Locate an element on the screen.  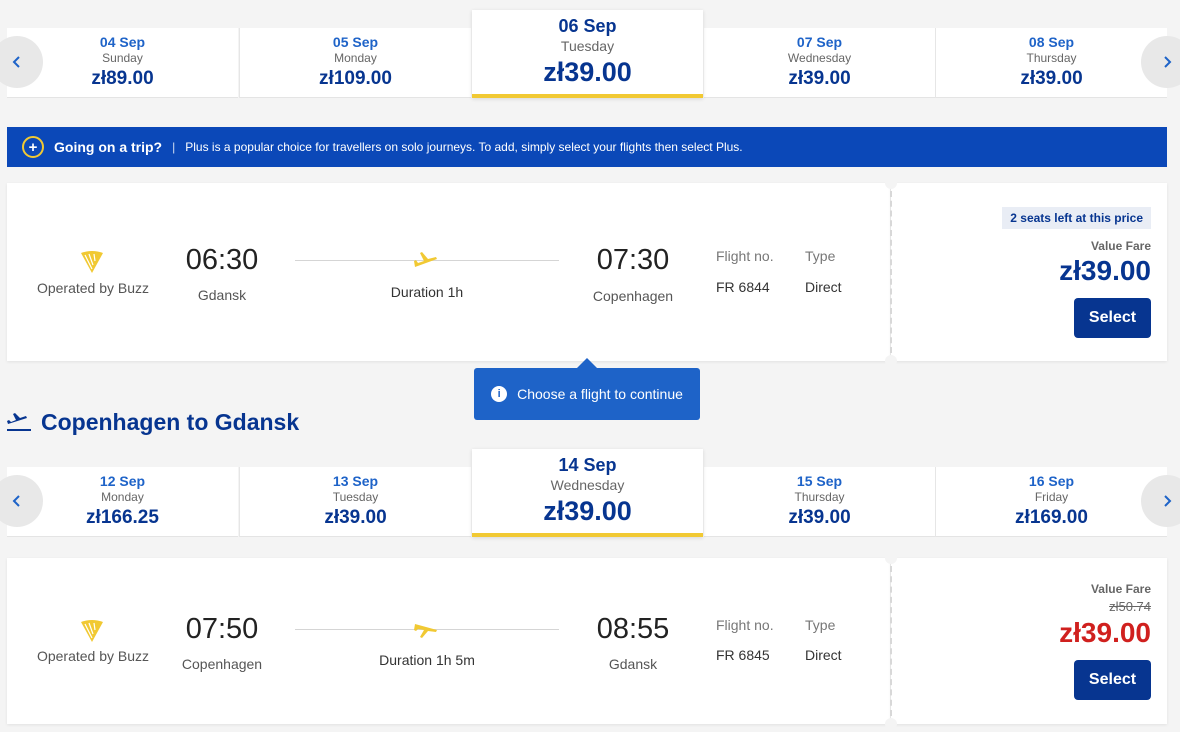
date-option-06-sep-selected: 06 Sep Tuesday zł39.00 is located at coordinates (587, 54).